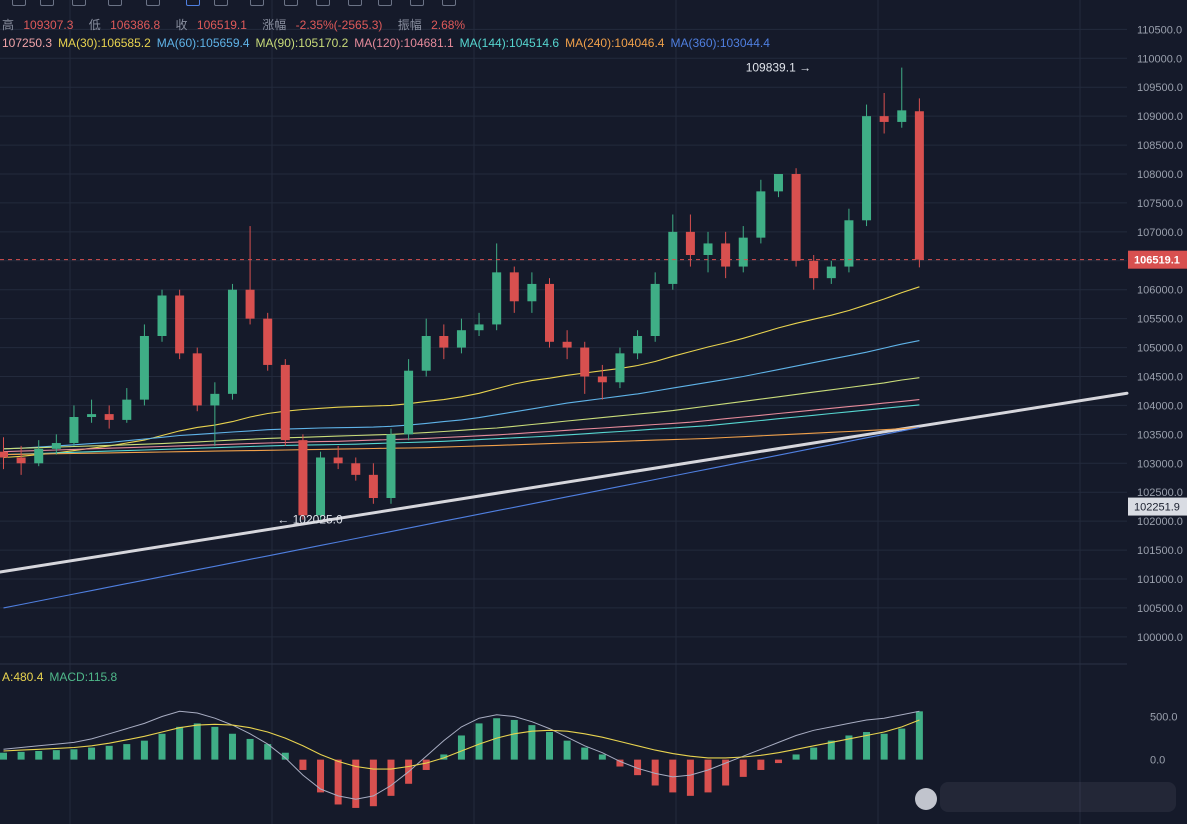  Describe the element at coordinates (1160, 435) in the screenshot. I see `price-tick-label: 103500.0` at that location.